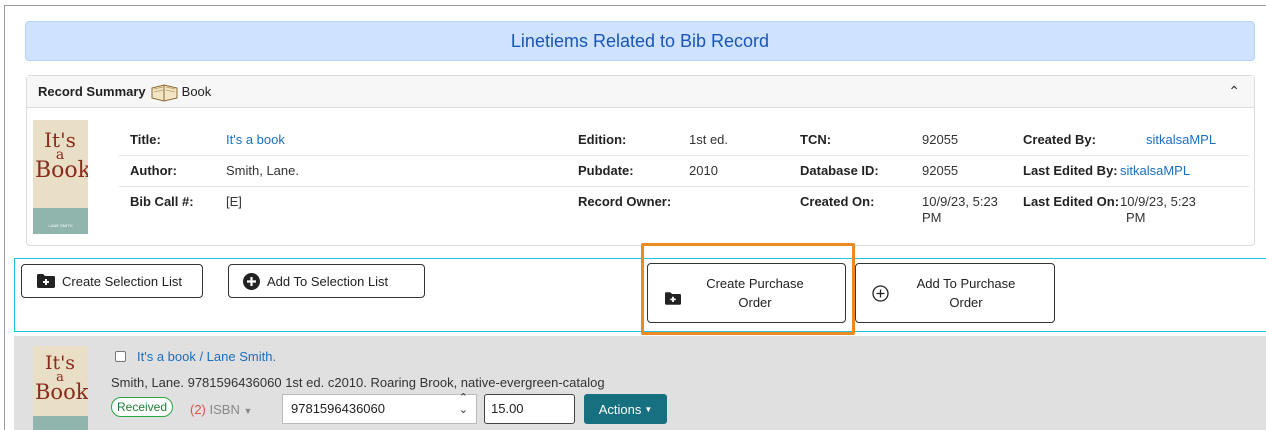  I want to click on create-selection-list-label: Create Selection List, so click(122, 281).